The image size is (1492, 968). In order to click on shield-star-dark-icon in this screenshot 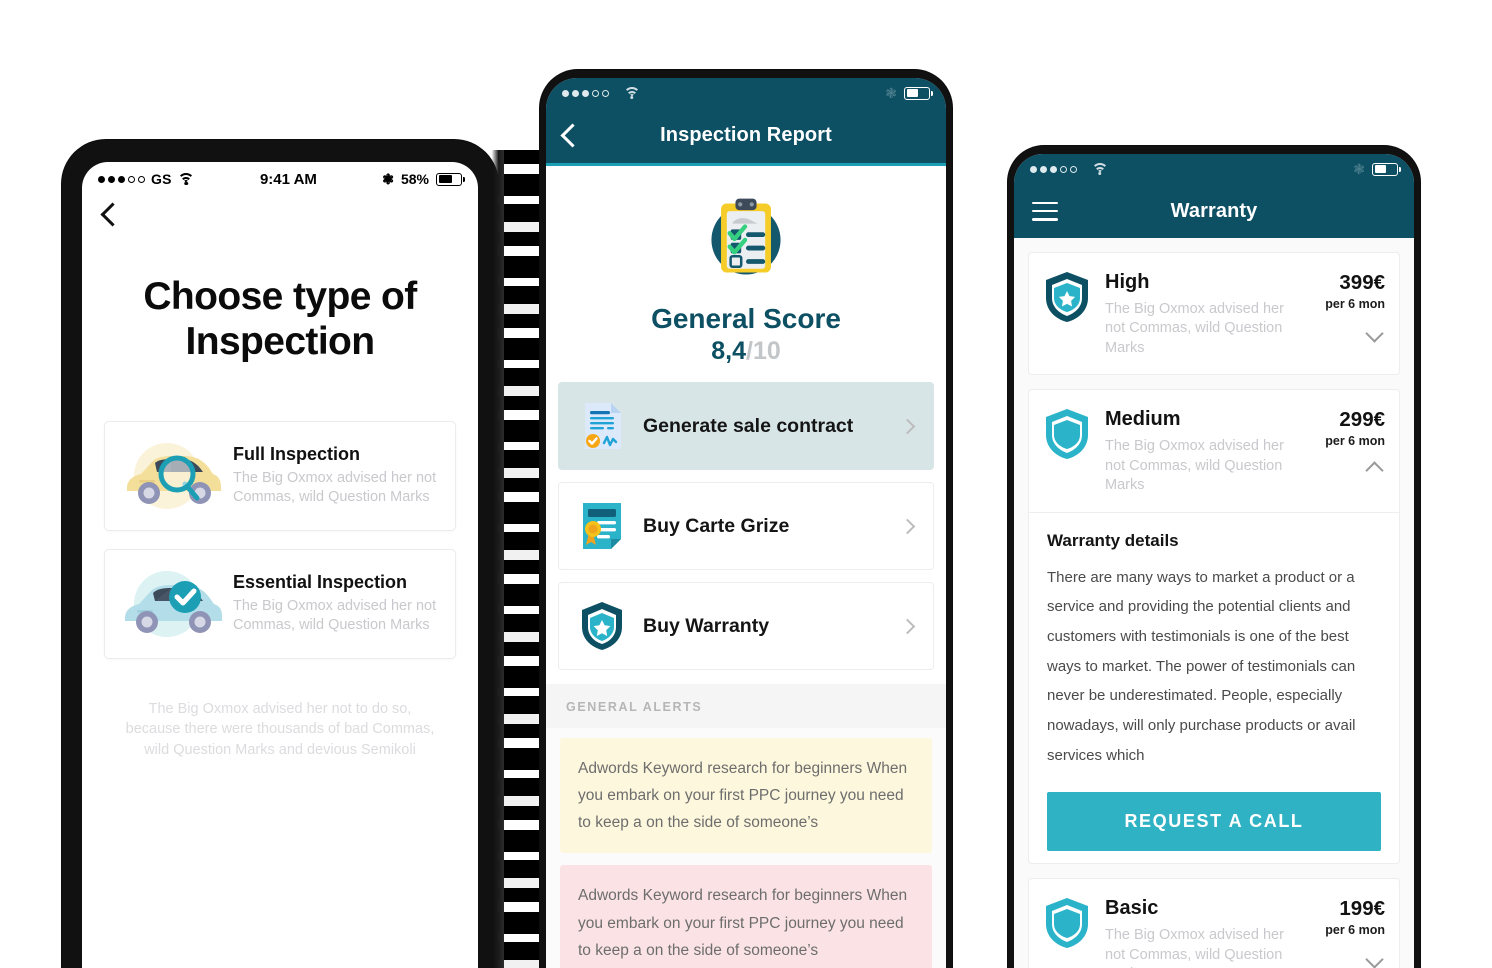, I will do `click(1067, 297)`.